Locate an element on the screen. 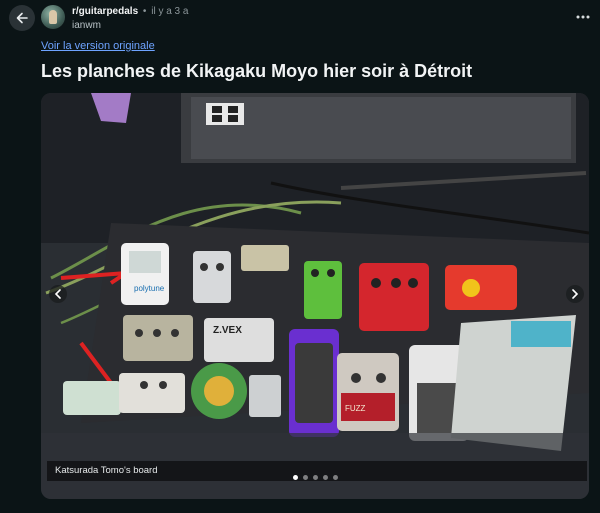  chevron-left-icon is located at coordinates (57, 294).